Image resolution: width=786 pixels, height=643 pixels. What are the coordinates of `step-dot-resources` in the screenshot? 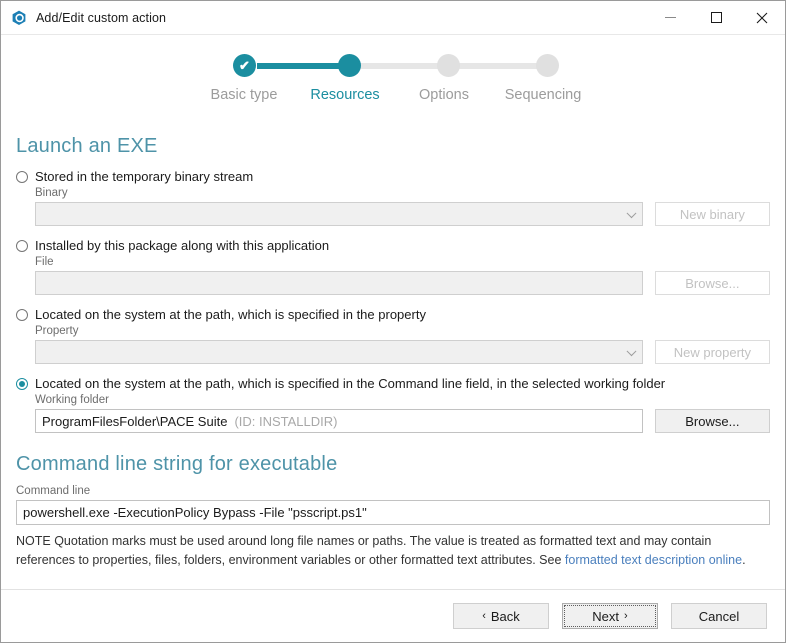 It's located at (349, 65).